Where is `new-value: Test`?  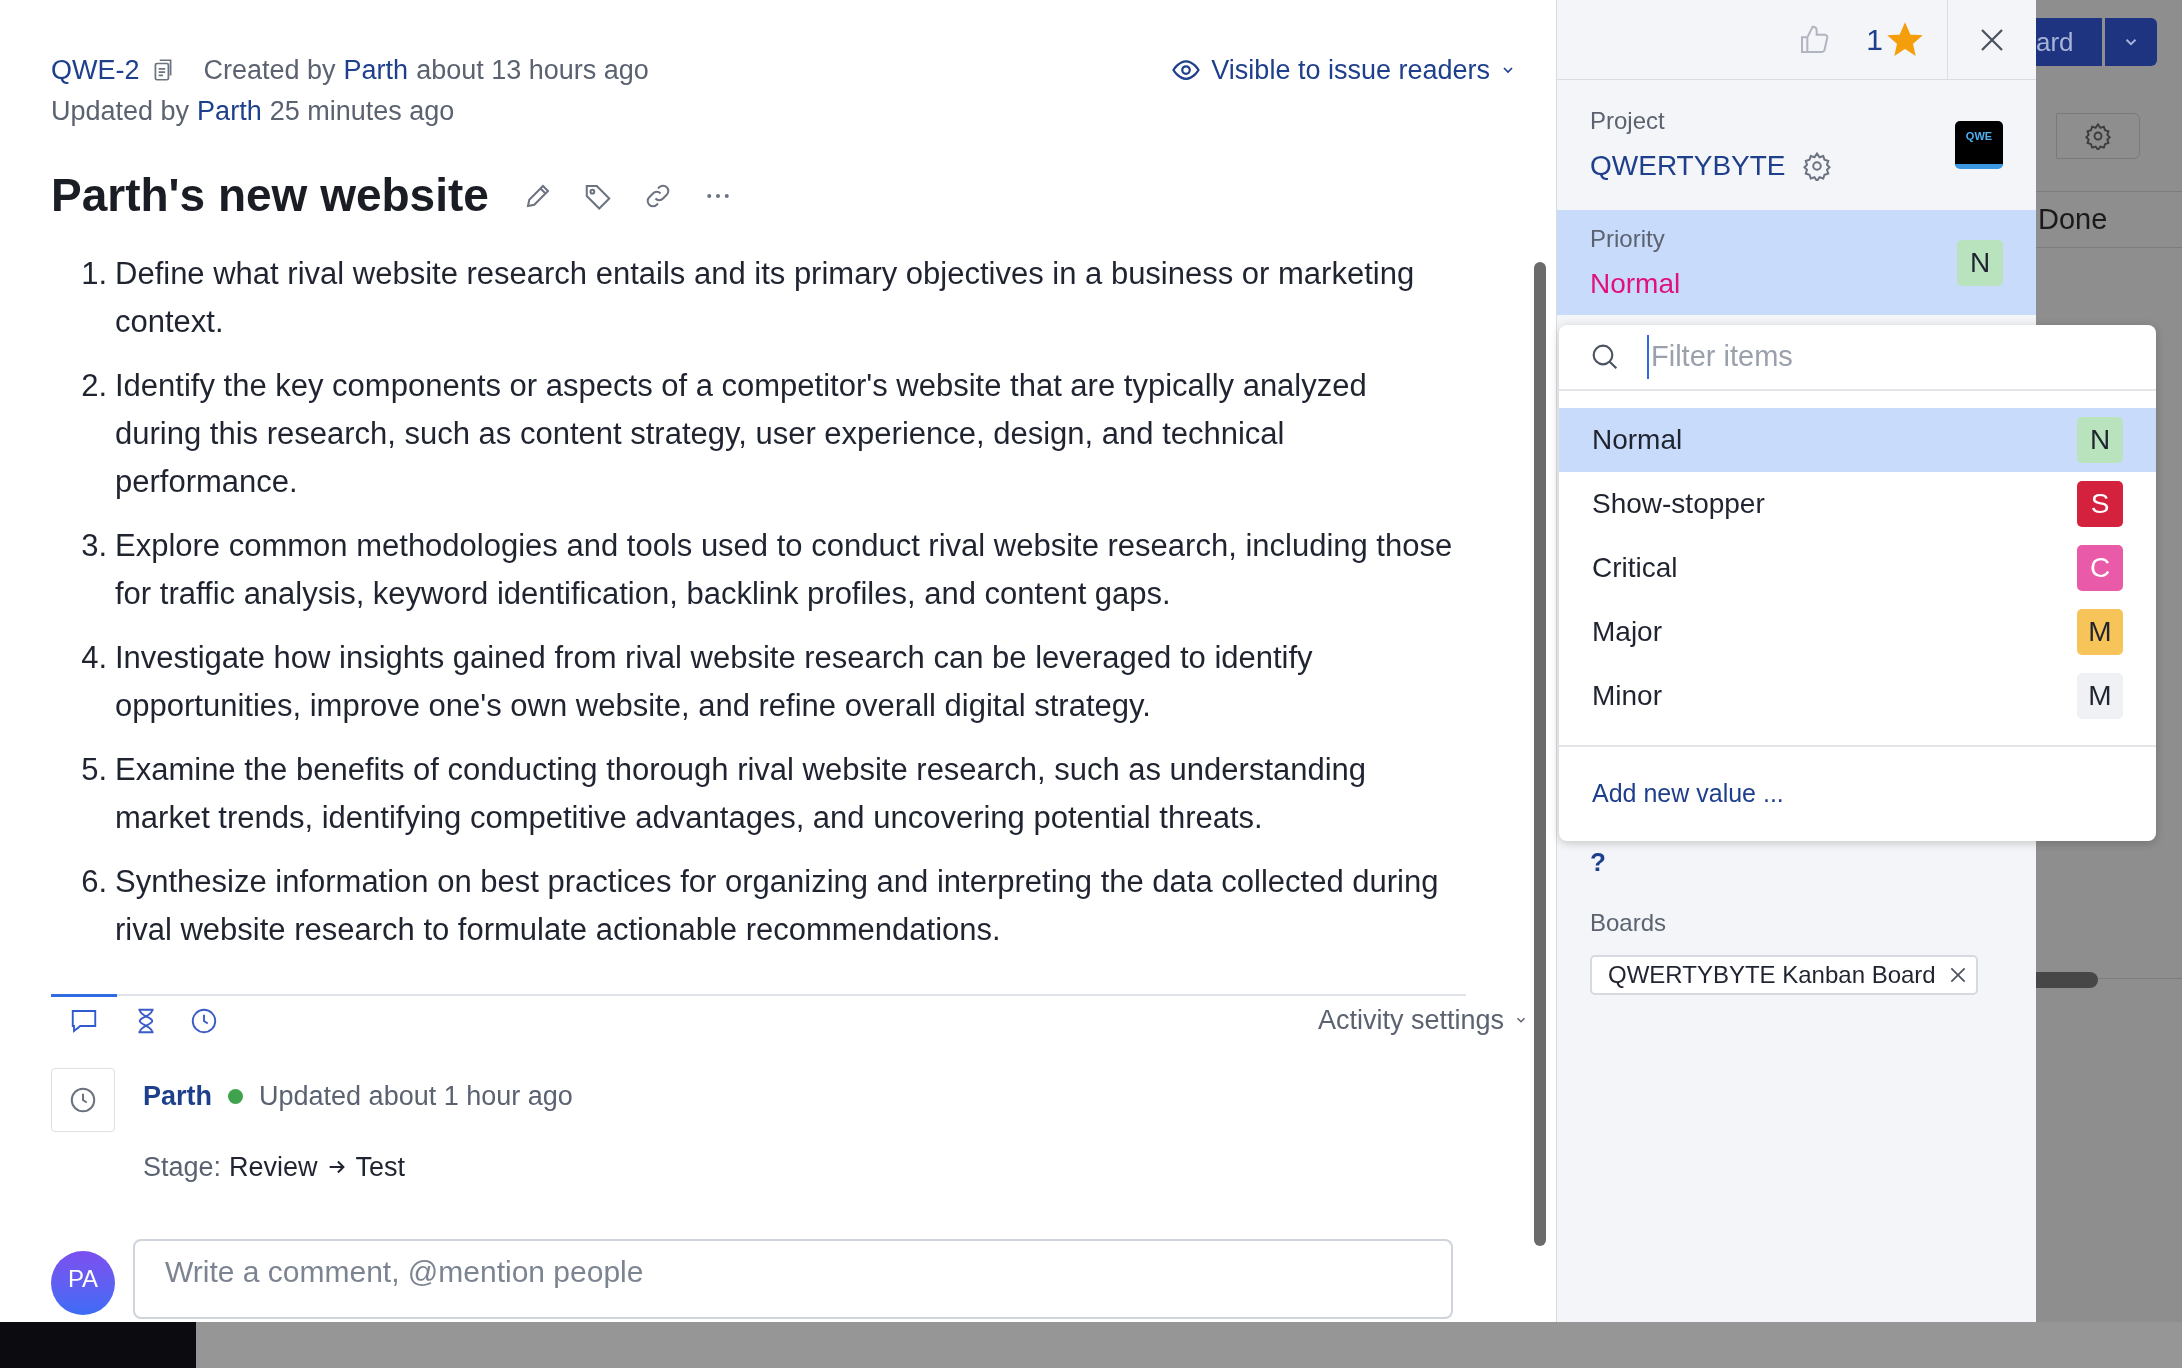 new-value: Test is located at coordinates (380, 1167).